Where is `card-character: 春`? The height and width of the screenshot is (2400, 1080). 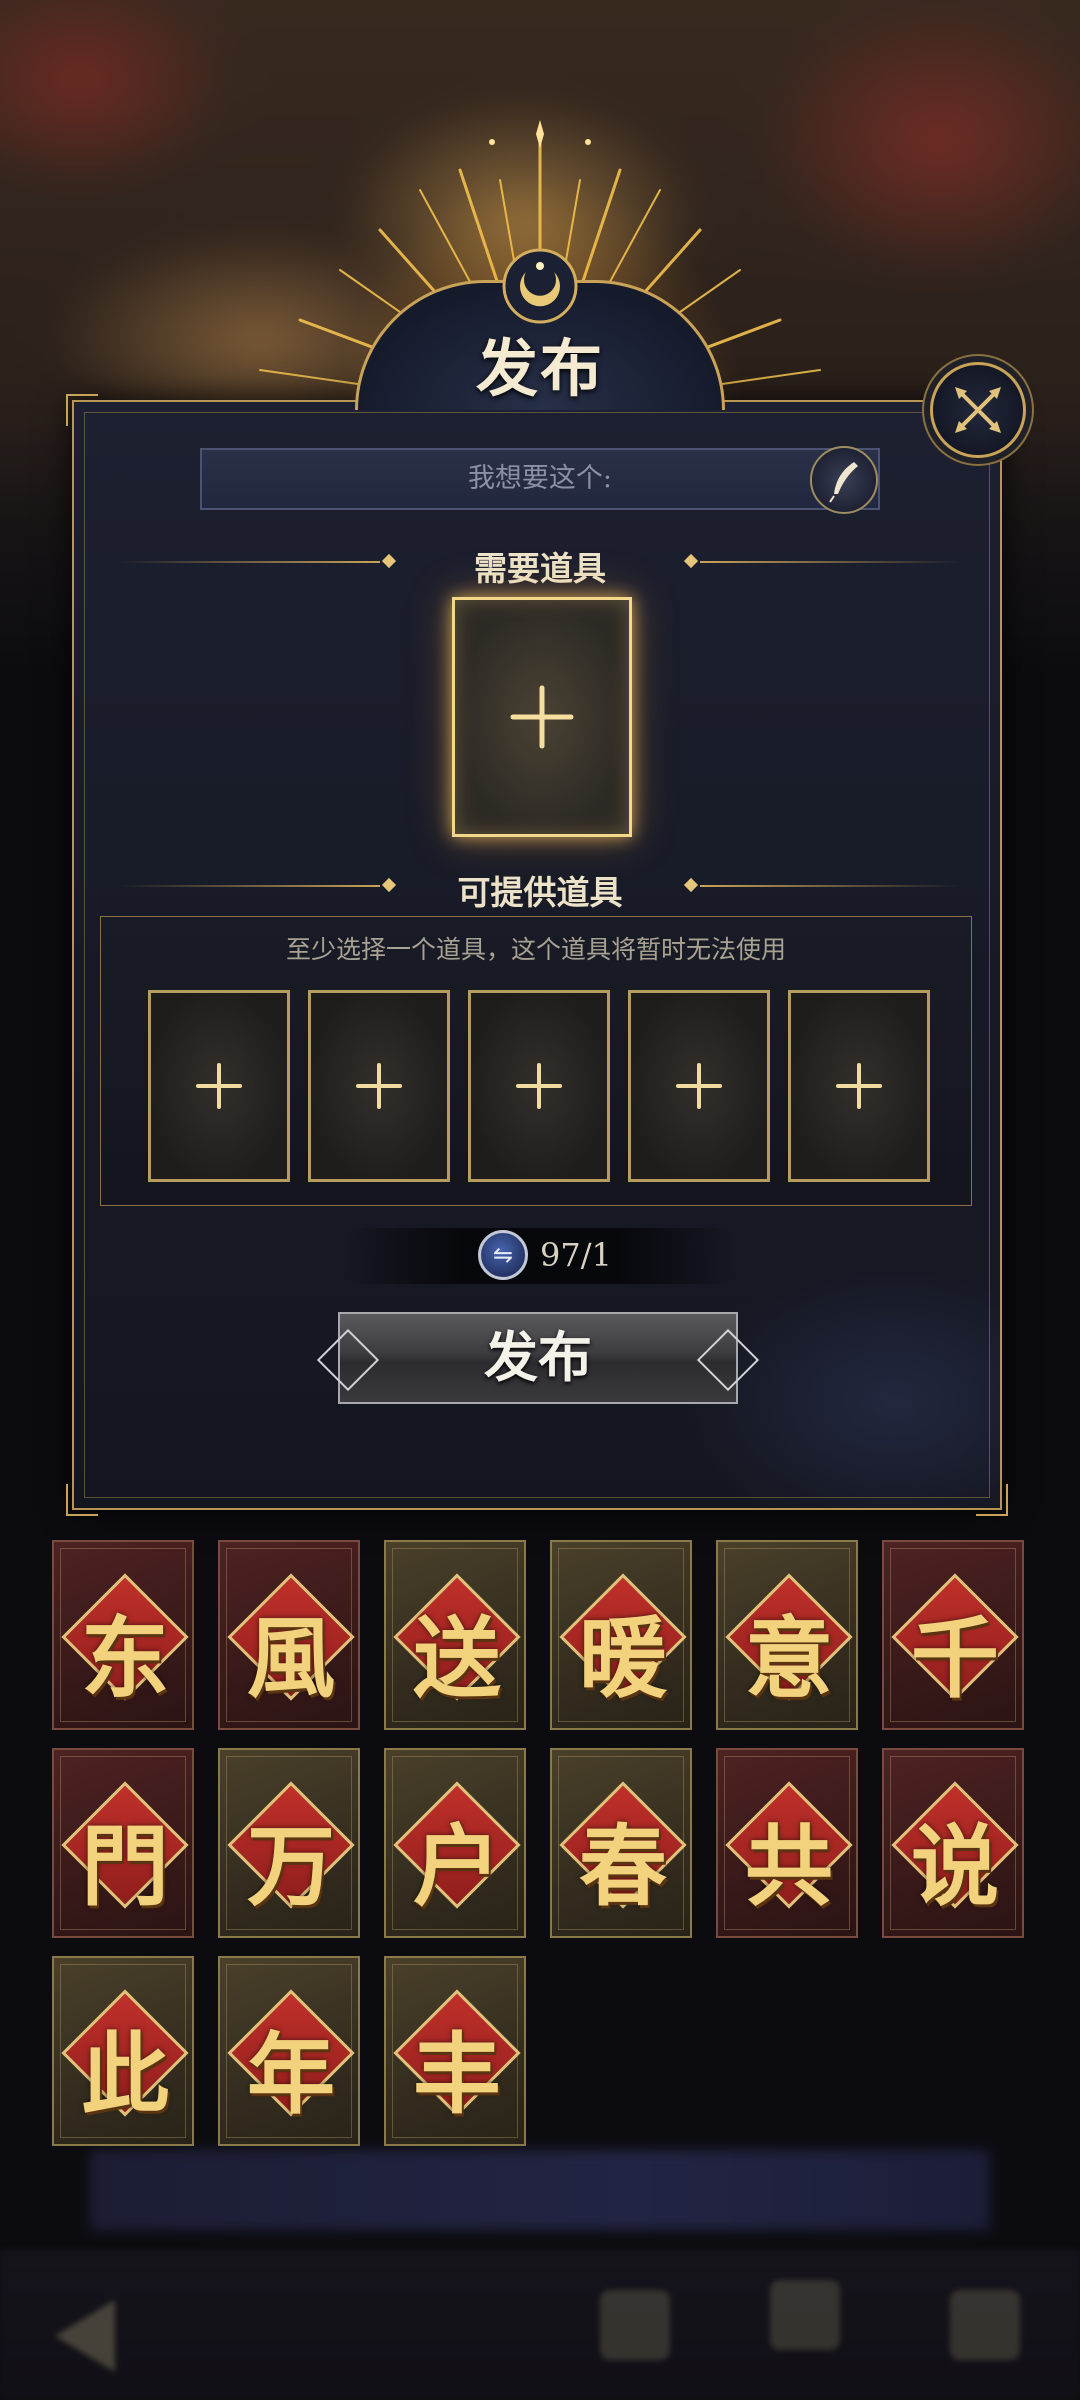
card-character: 春 is located at coordinates (622, 1866).